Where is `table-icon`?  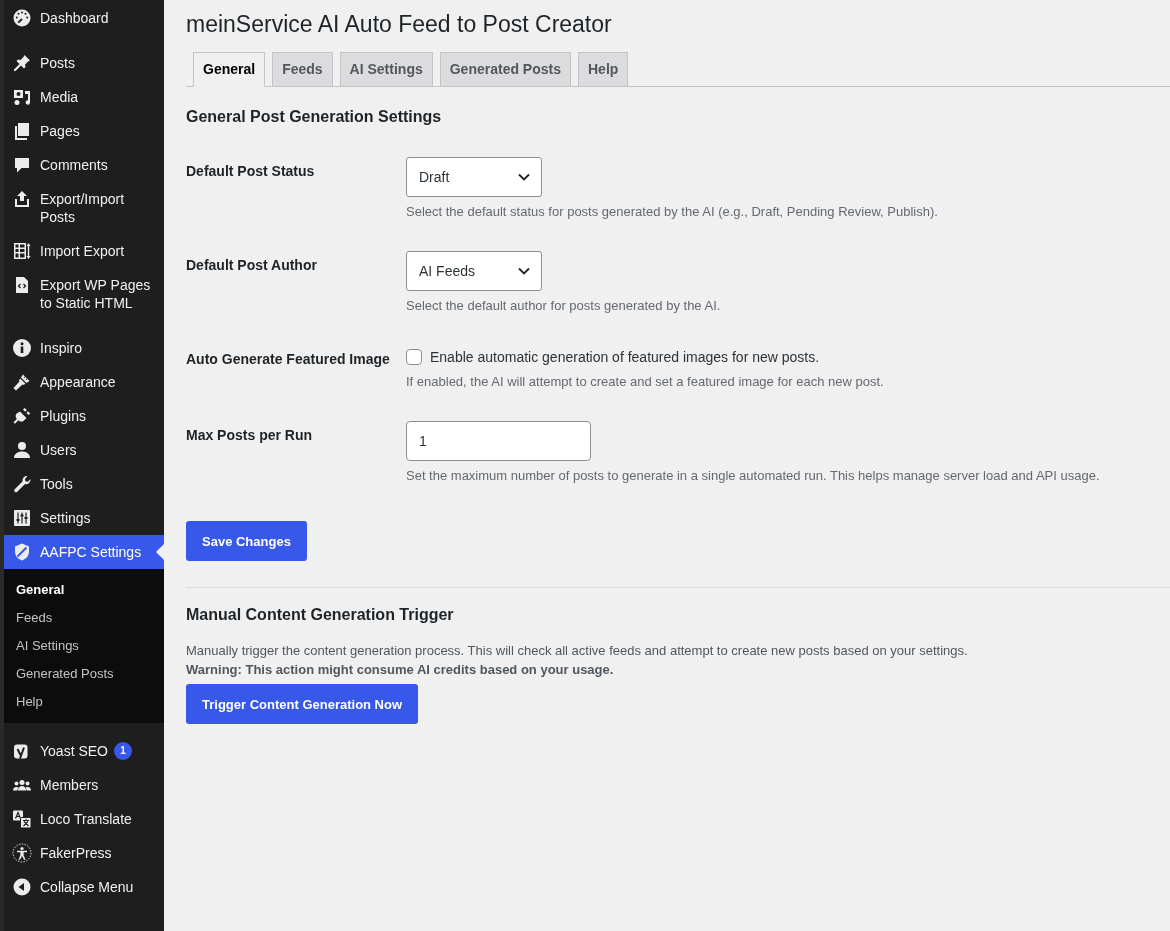 table-icon is located at coordinates (22, 251).